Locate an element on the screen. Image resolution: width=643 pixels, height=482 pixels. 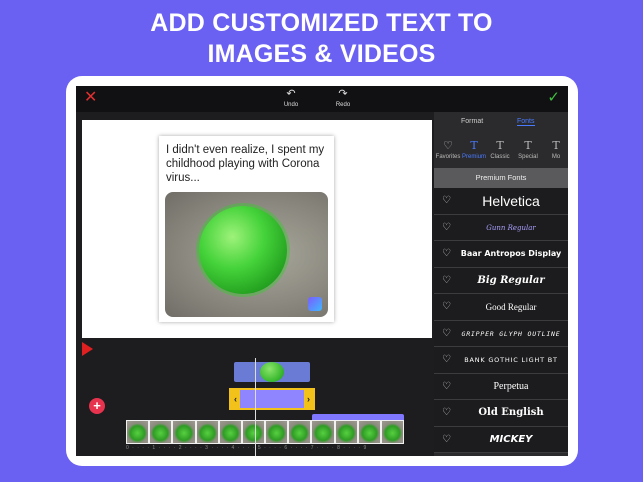
clip-thumbnail-image is located at coordinates (272, 372).